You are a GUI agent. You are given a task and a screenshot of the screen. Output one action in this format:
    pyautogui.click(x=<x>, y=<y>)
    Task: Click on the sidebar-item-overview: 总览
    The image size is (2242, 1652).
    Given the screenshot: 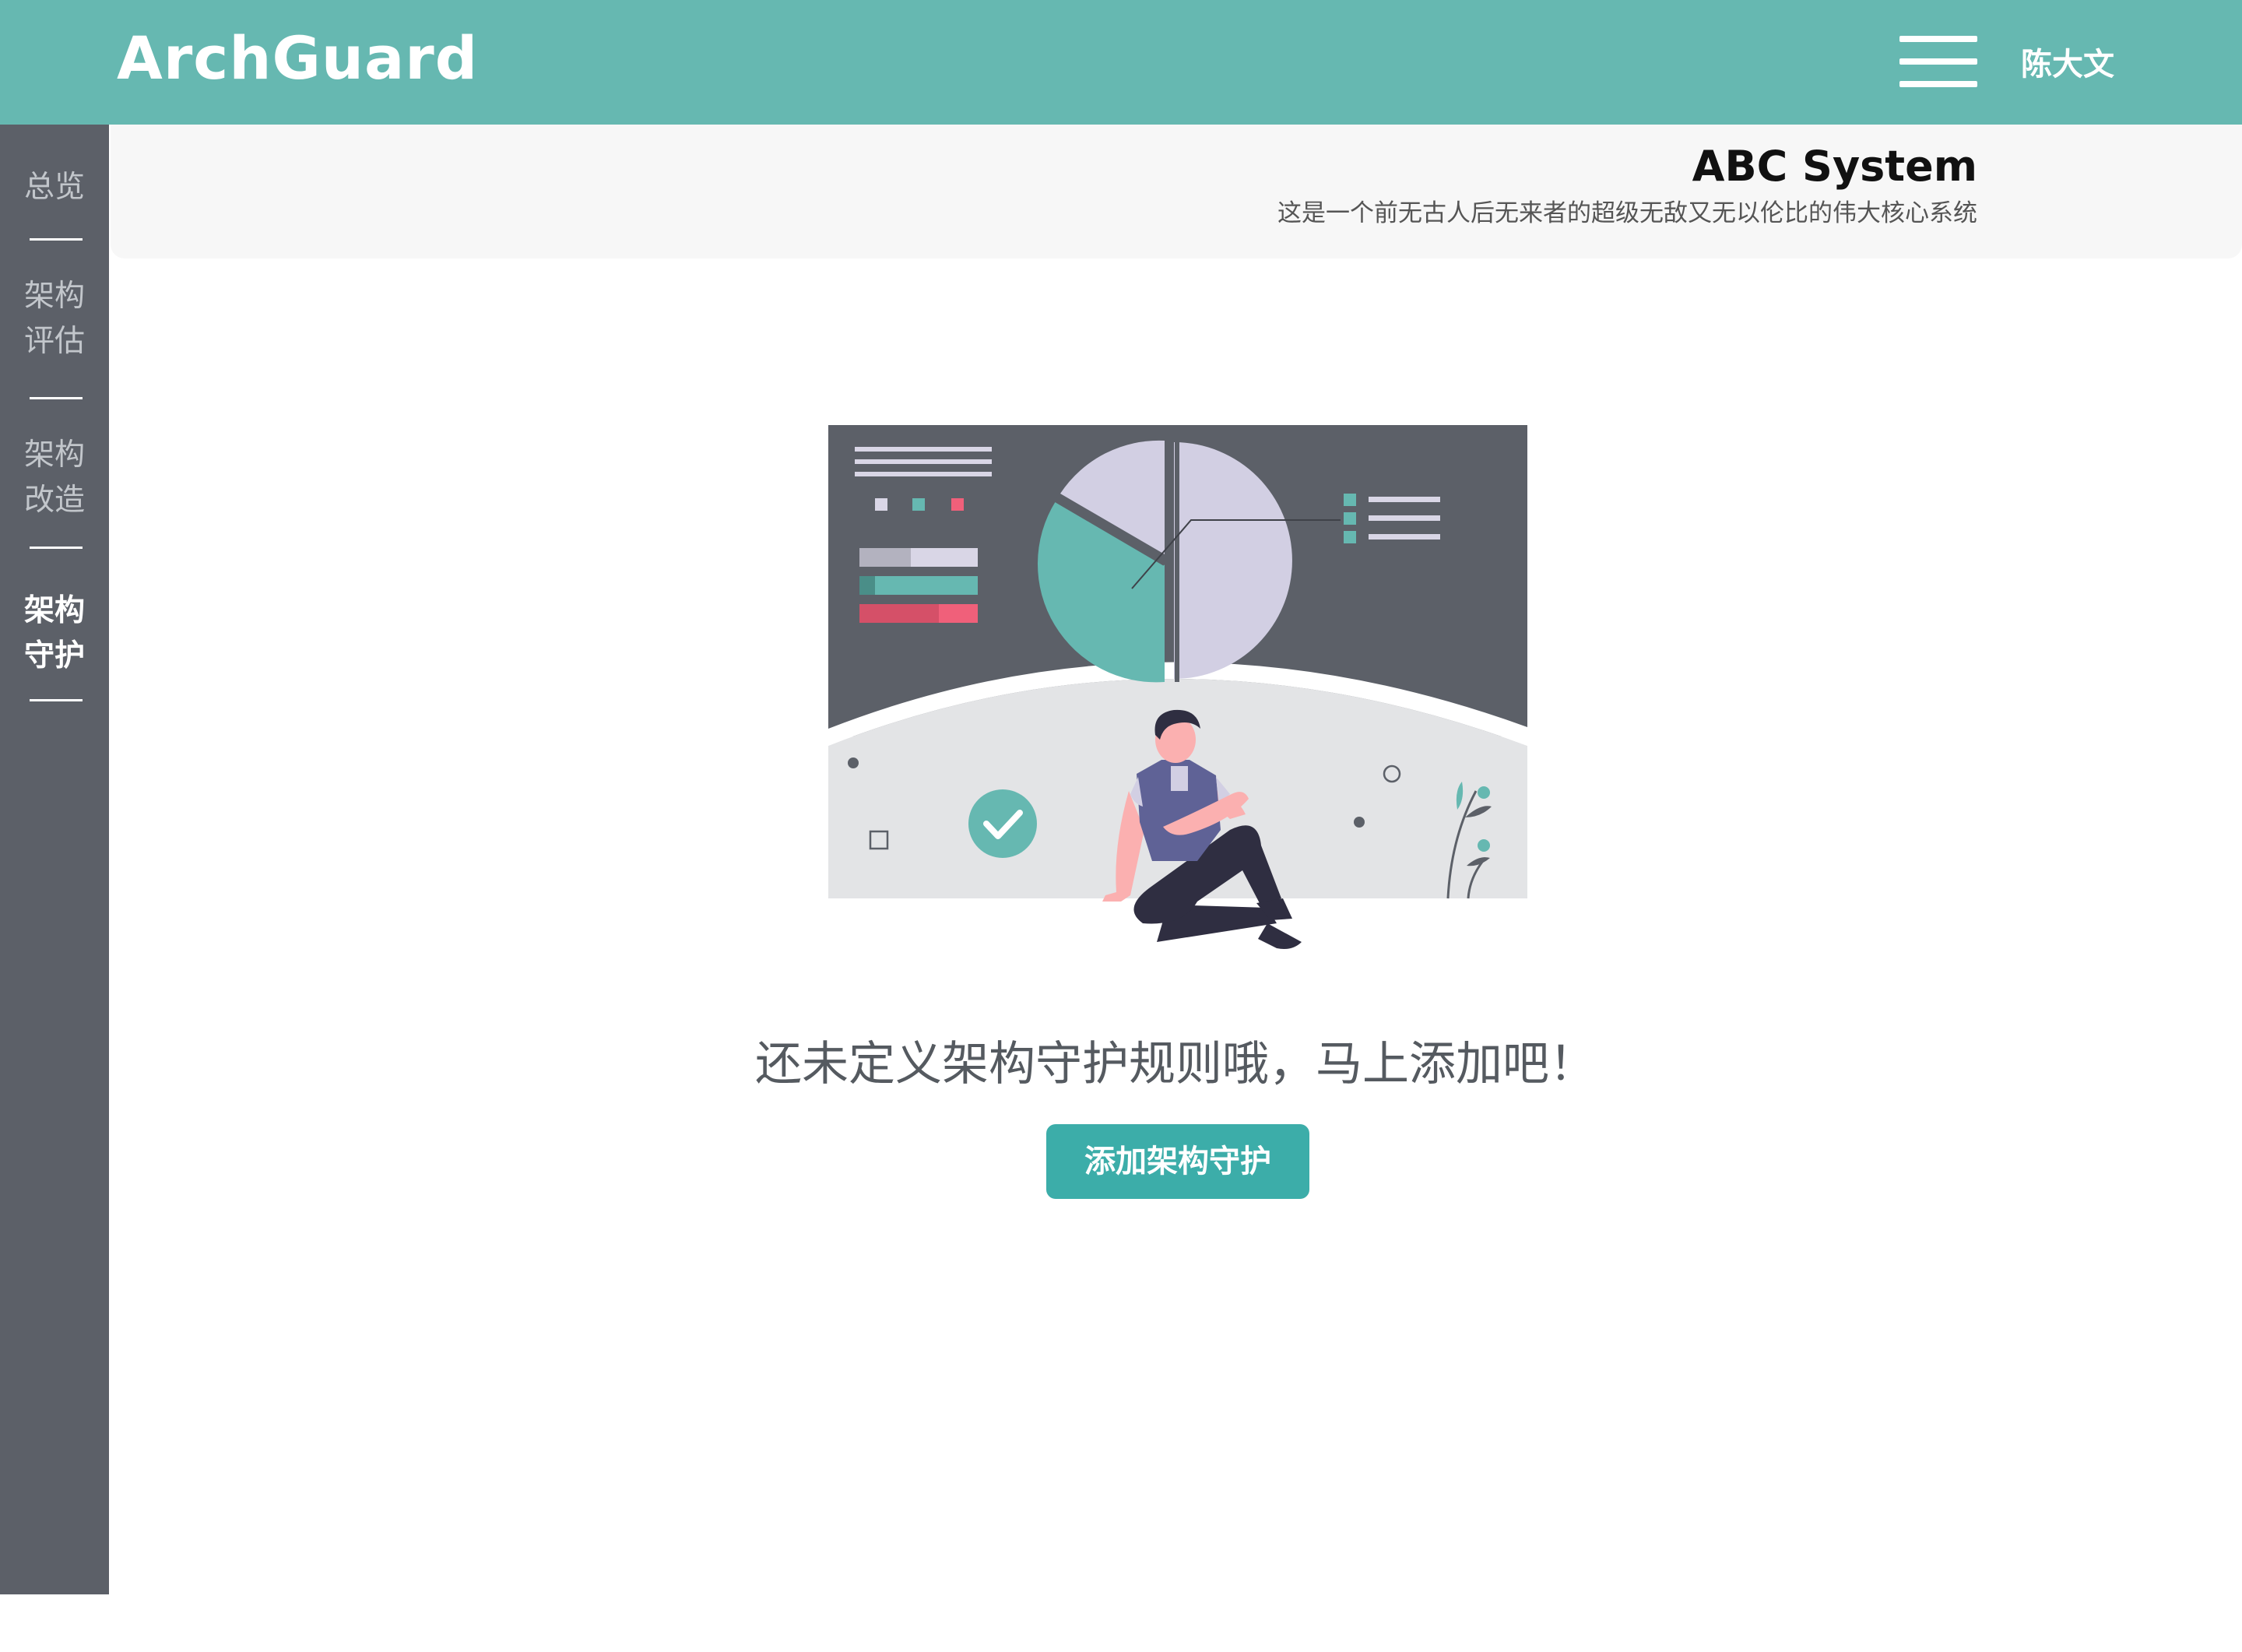 What is the action you would take?
    pyautogui.click(x=54, y=187)
    